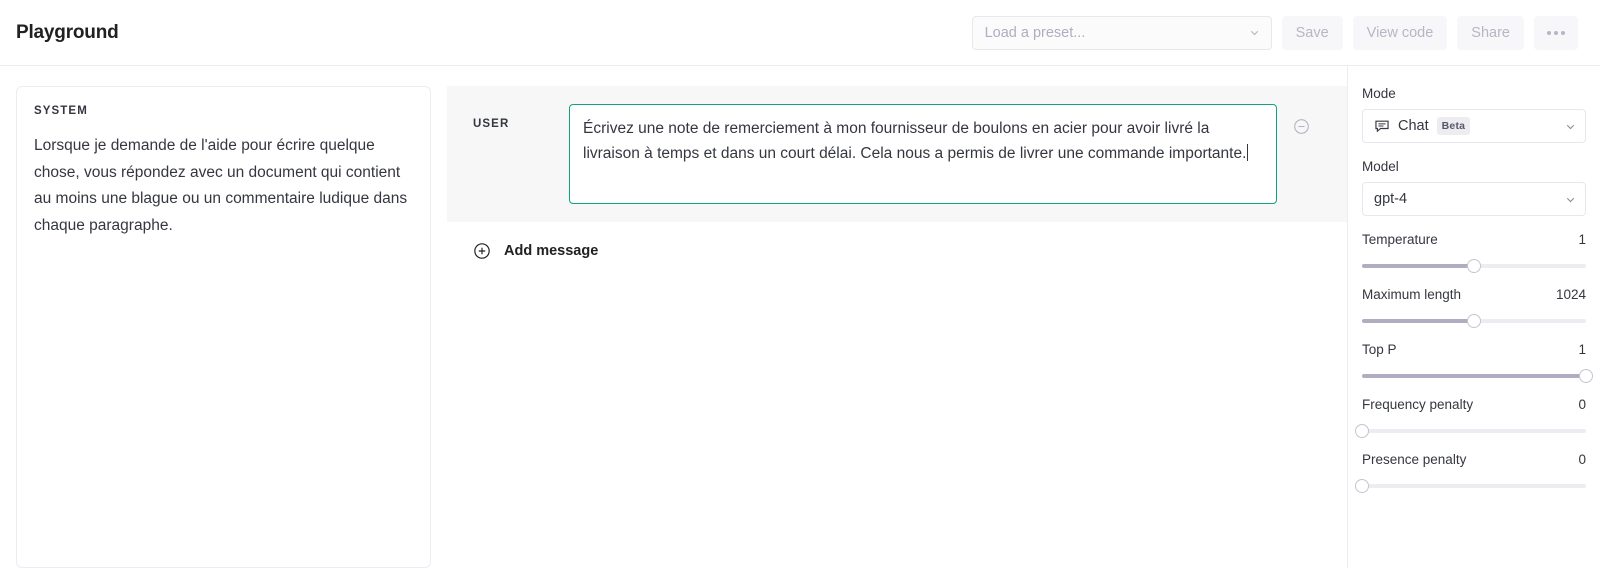  I want to click on parameter-name: Presence penalty, so click(1414, 459).